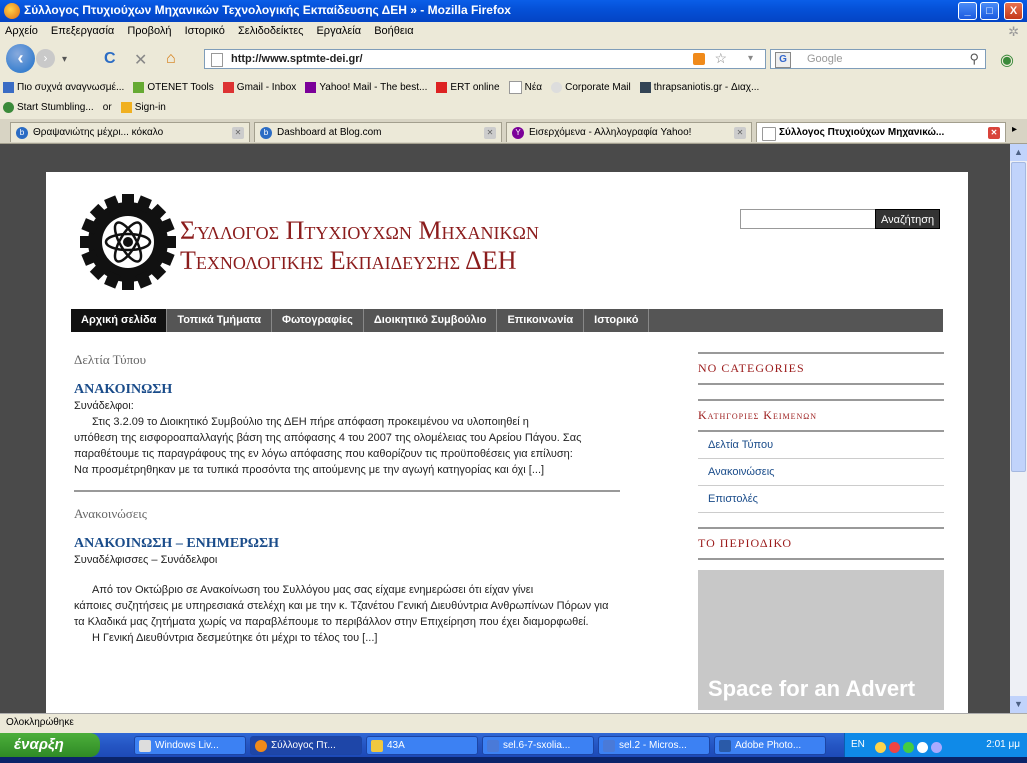 The width and height of the screenshot is (1027, 763). What do you see at coordinates (1018, 704) in the screenshot?
I see `scroll-down-icon: ▼` at bounding box center [1018, 704].